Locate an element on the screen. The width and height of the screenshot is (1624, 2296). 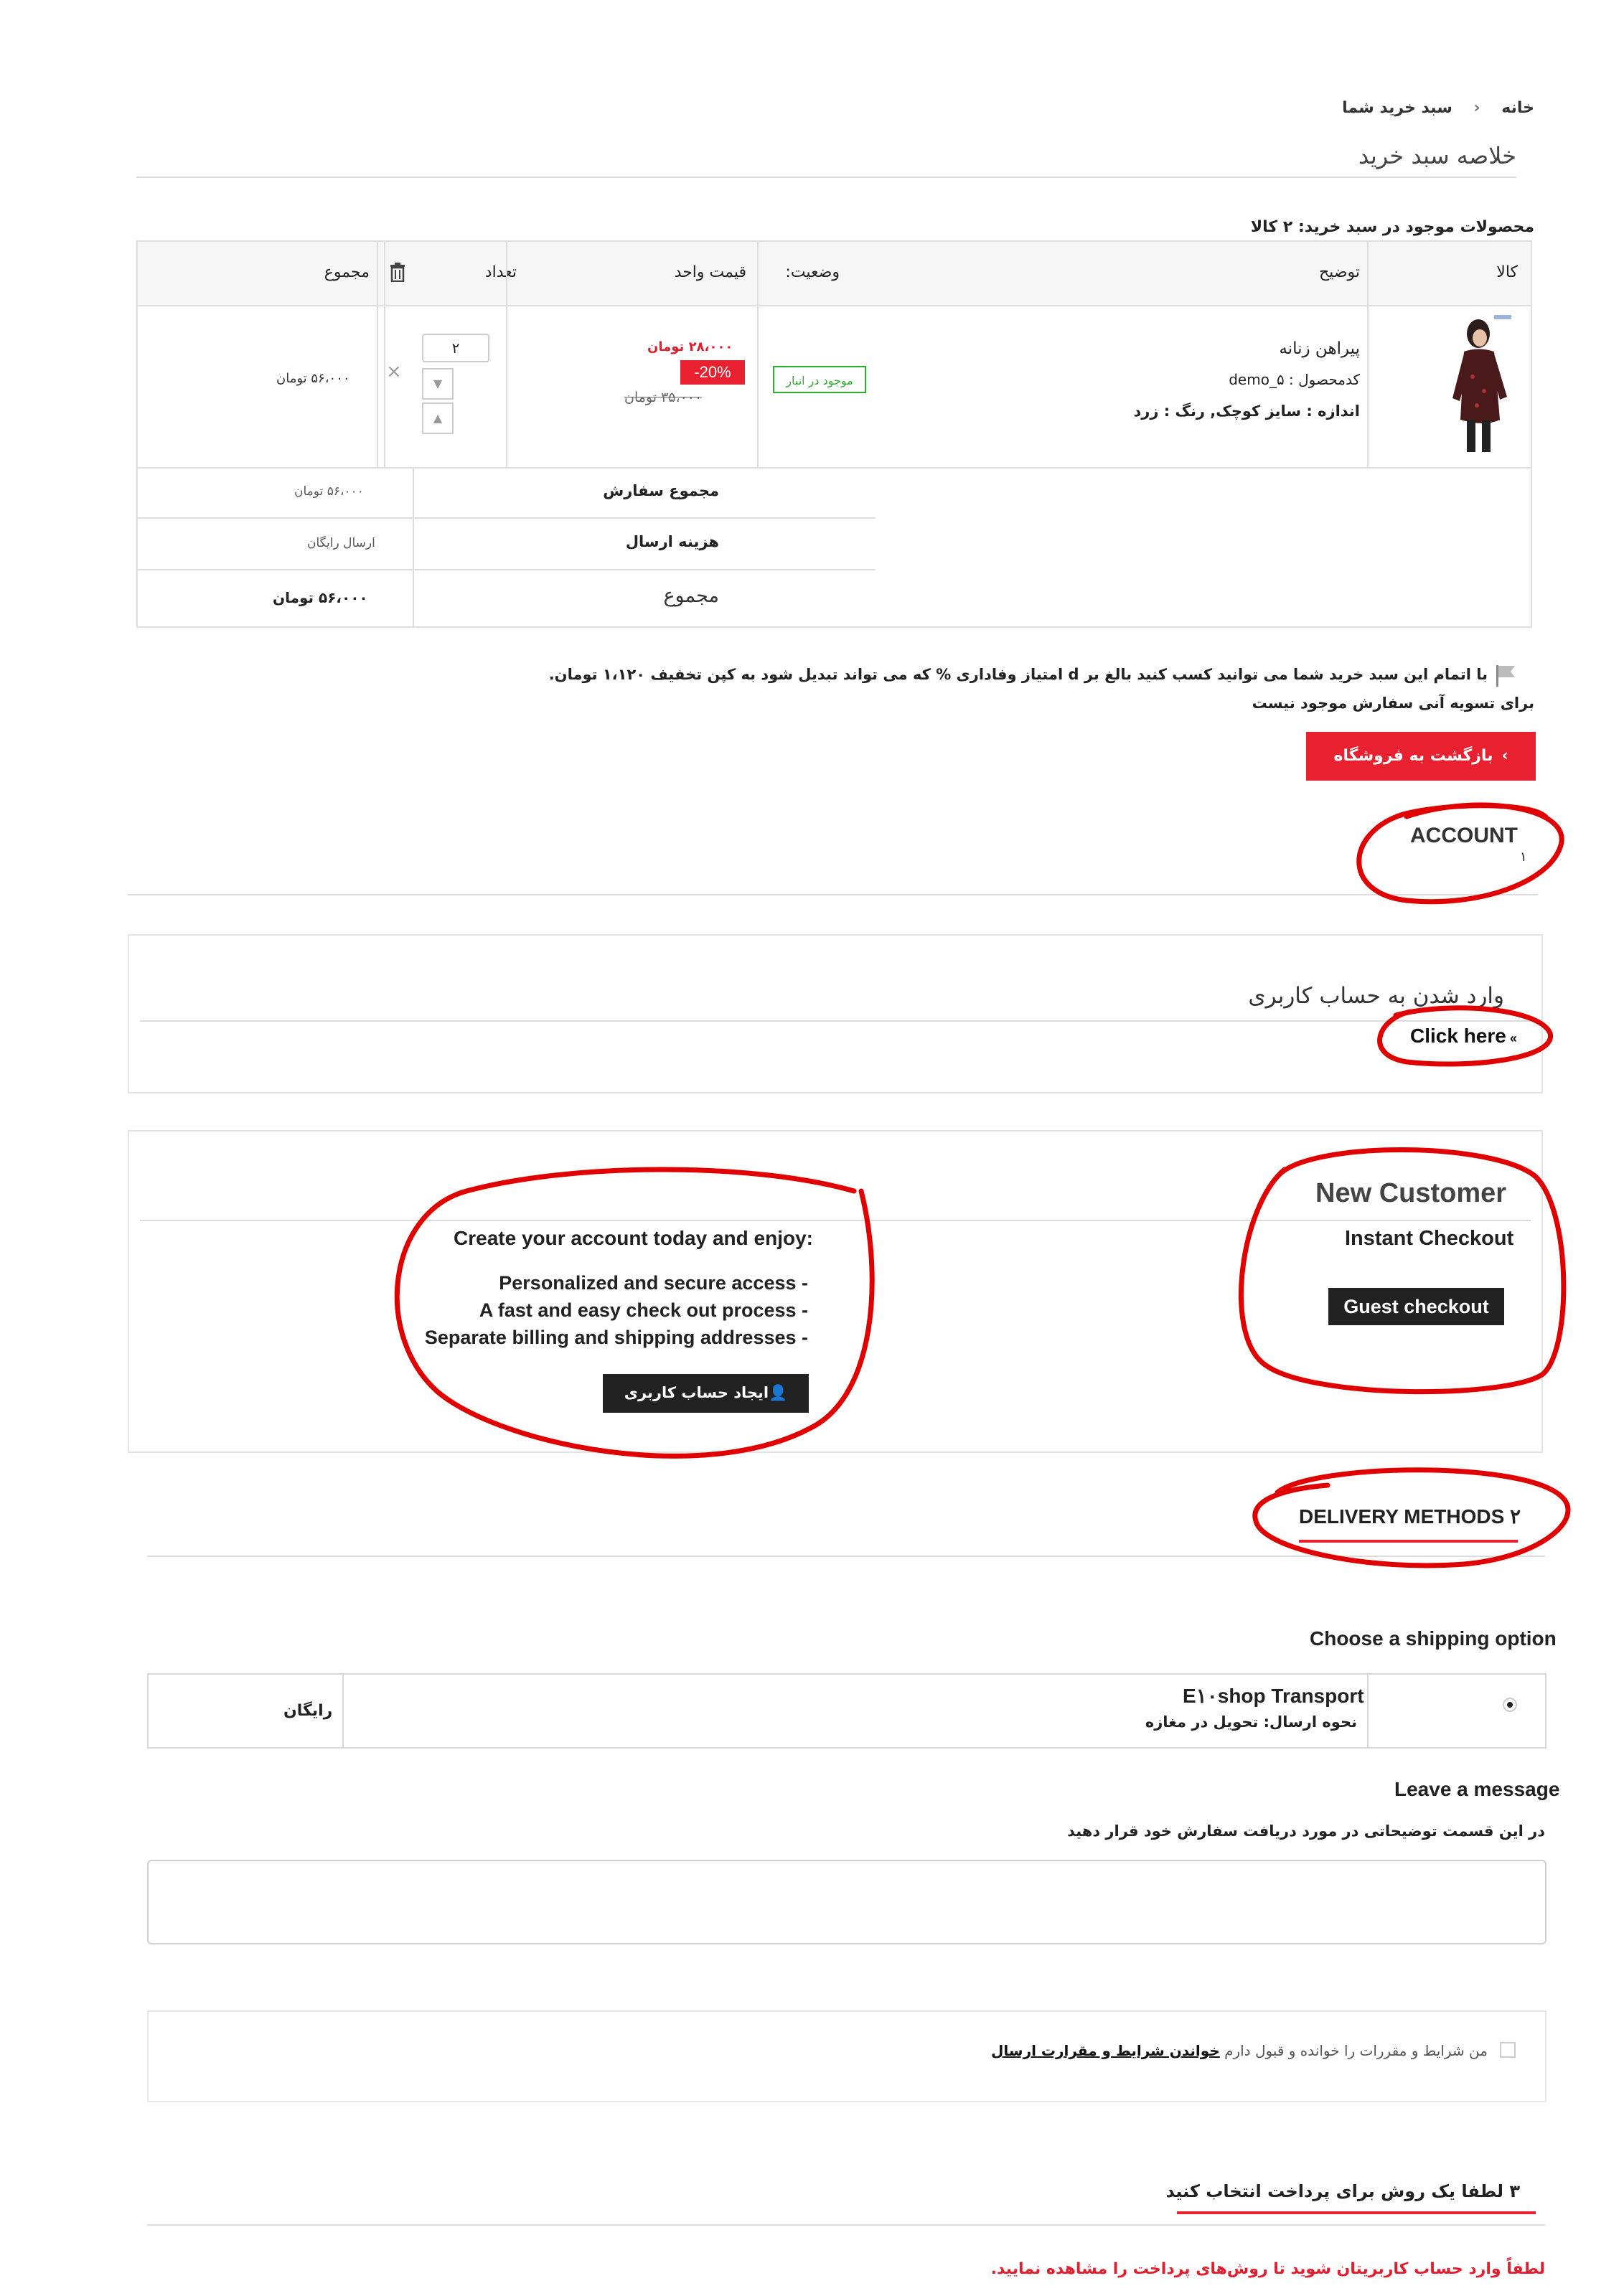
back-to-shop-label: بازگشت به فروشگاه is located at coordinates (1413, 756).